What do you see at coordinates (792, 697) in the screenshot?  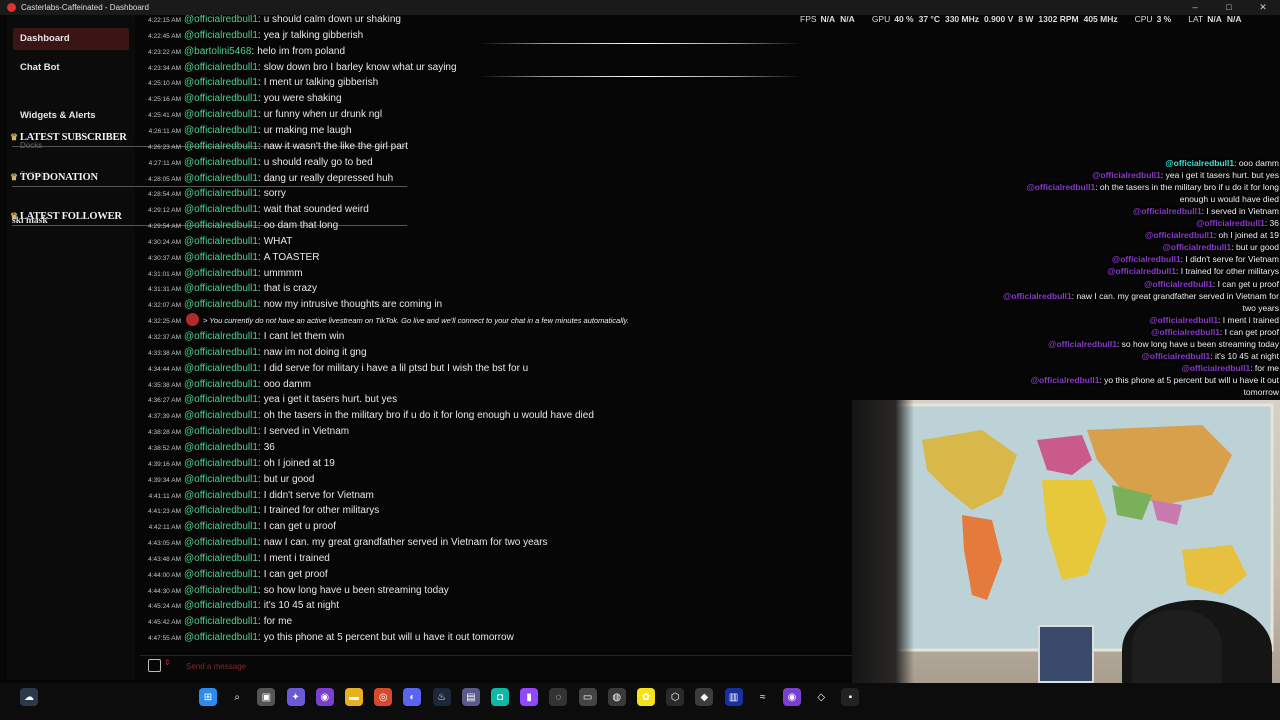 I see `app-violet-icon: ◉` at bounding box center [792, 697].